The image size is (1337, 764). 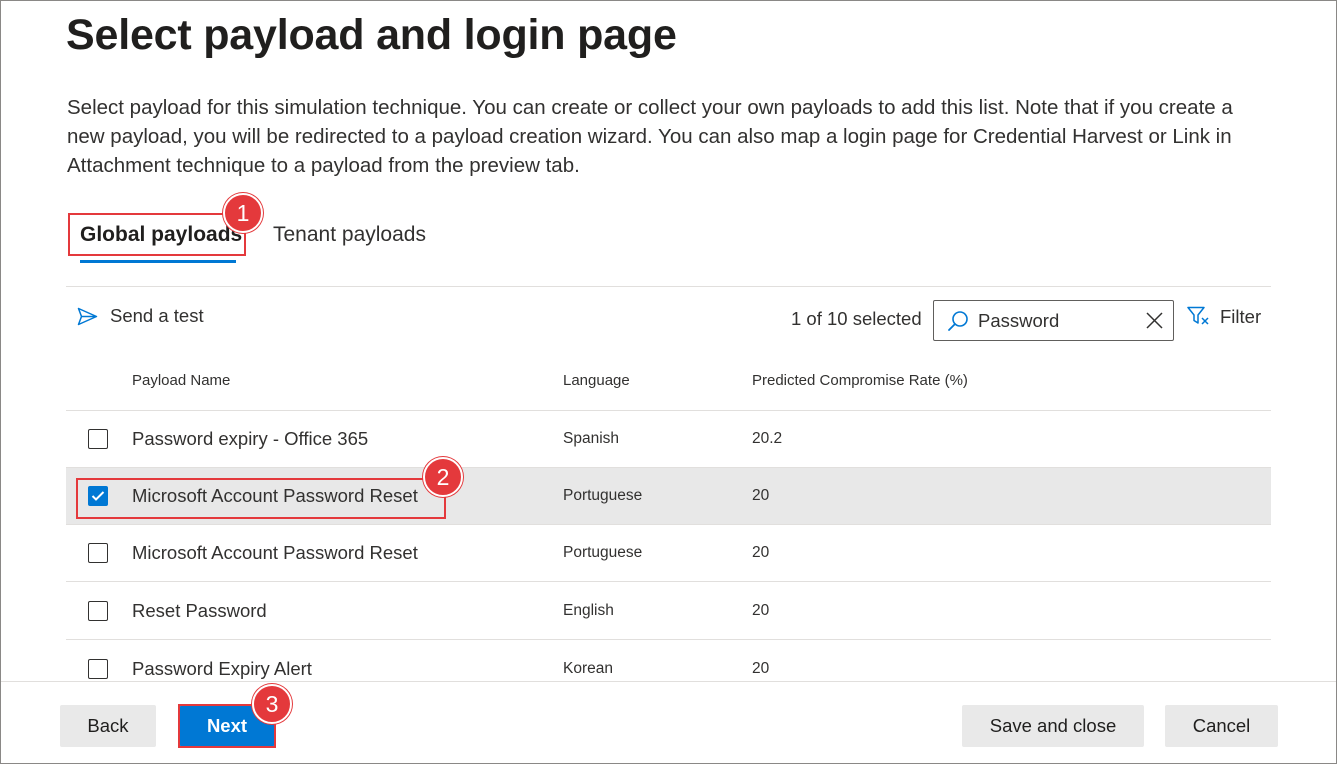 What do you see at coordinates (371, 35) in the screenshot?
I see `page-title: Select payload and login page` at bounding box center [371, 35].